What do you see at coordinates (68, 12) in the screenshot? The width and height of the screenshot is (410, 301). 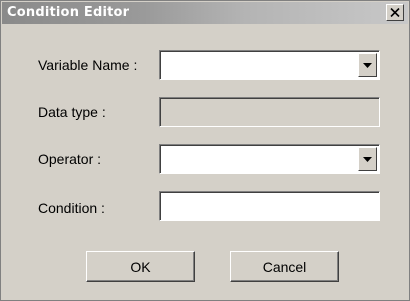 I see `window-title: Condition Editor` at bounding box center [68, 12].